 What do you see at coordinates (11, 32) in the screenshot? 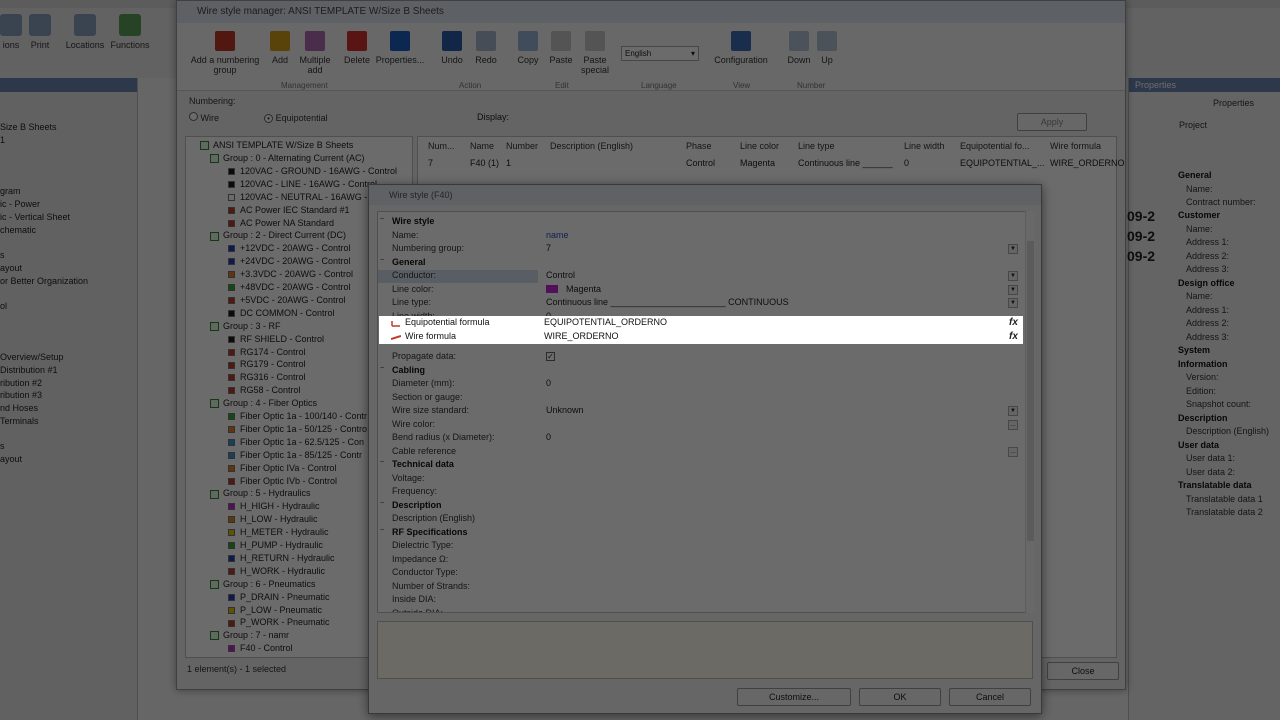
I see `ribbon-options-button: ions` at bounding box center [11, 32].